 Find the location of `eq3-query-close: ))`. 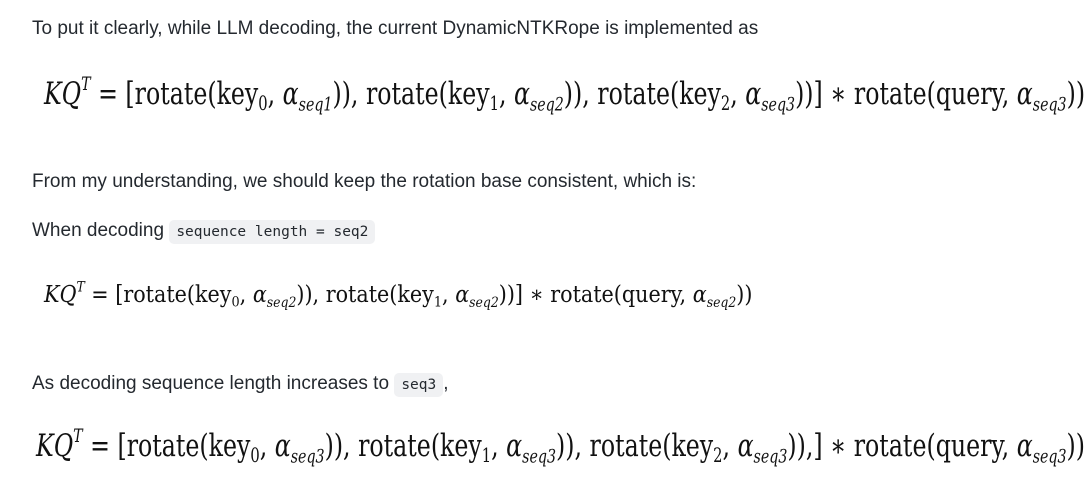

eq3-query-close: )) is located at coordinates (1075, 446).